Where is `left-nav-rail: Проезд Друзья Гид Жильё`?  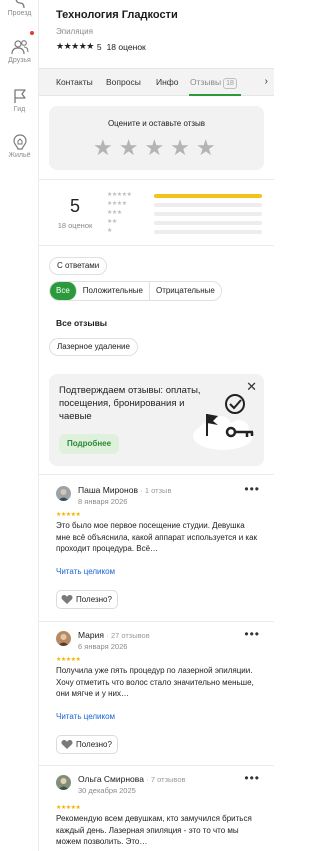 left-nav-rail: Проезд Друзья Гид Жильё is located at coordinates (19, 425).